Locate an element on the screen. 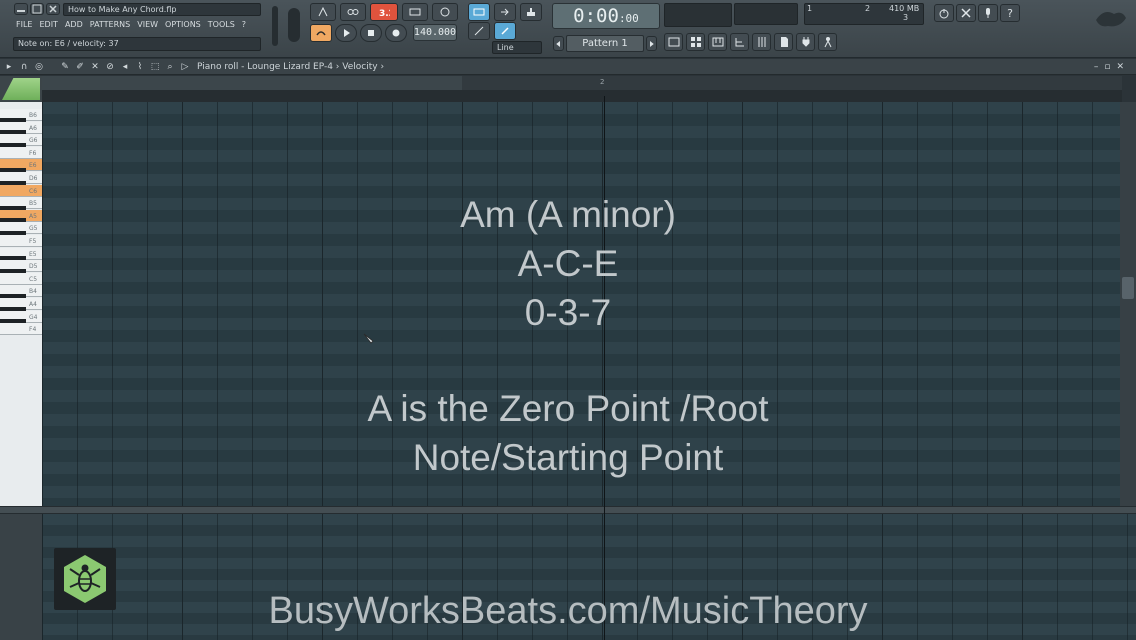 Image resolution: width=1136 pixels, height=640 pixels. playlist-button is located at coordinates (673, 42).